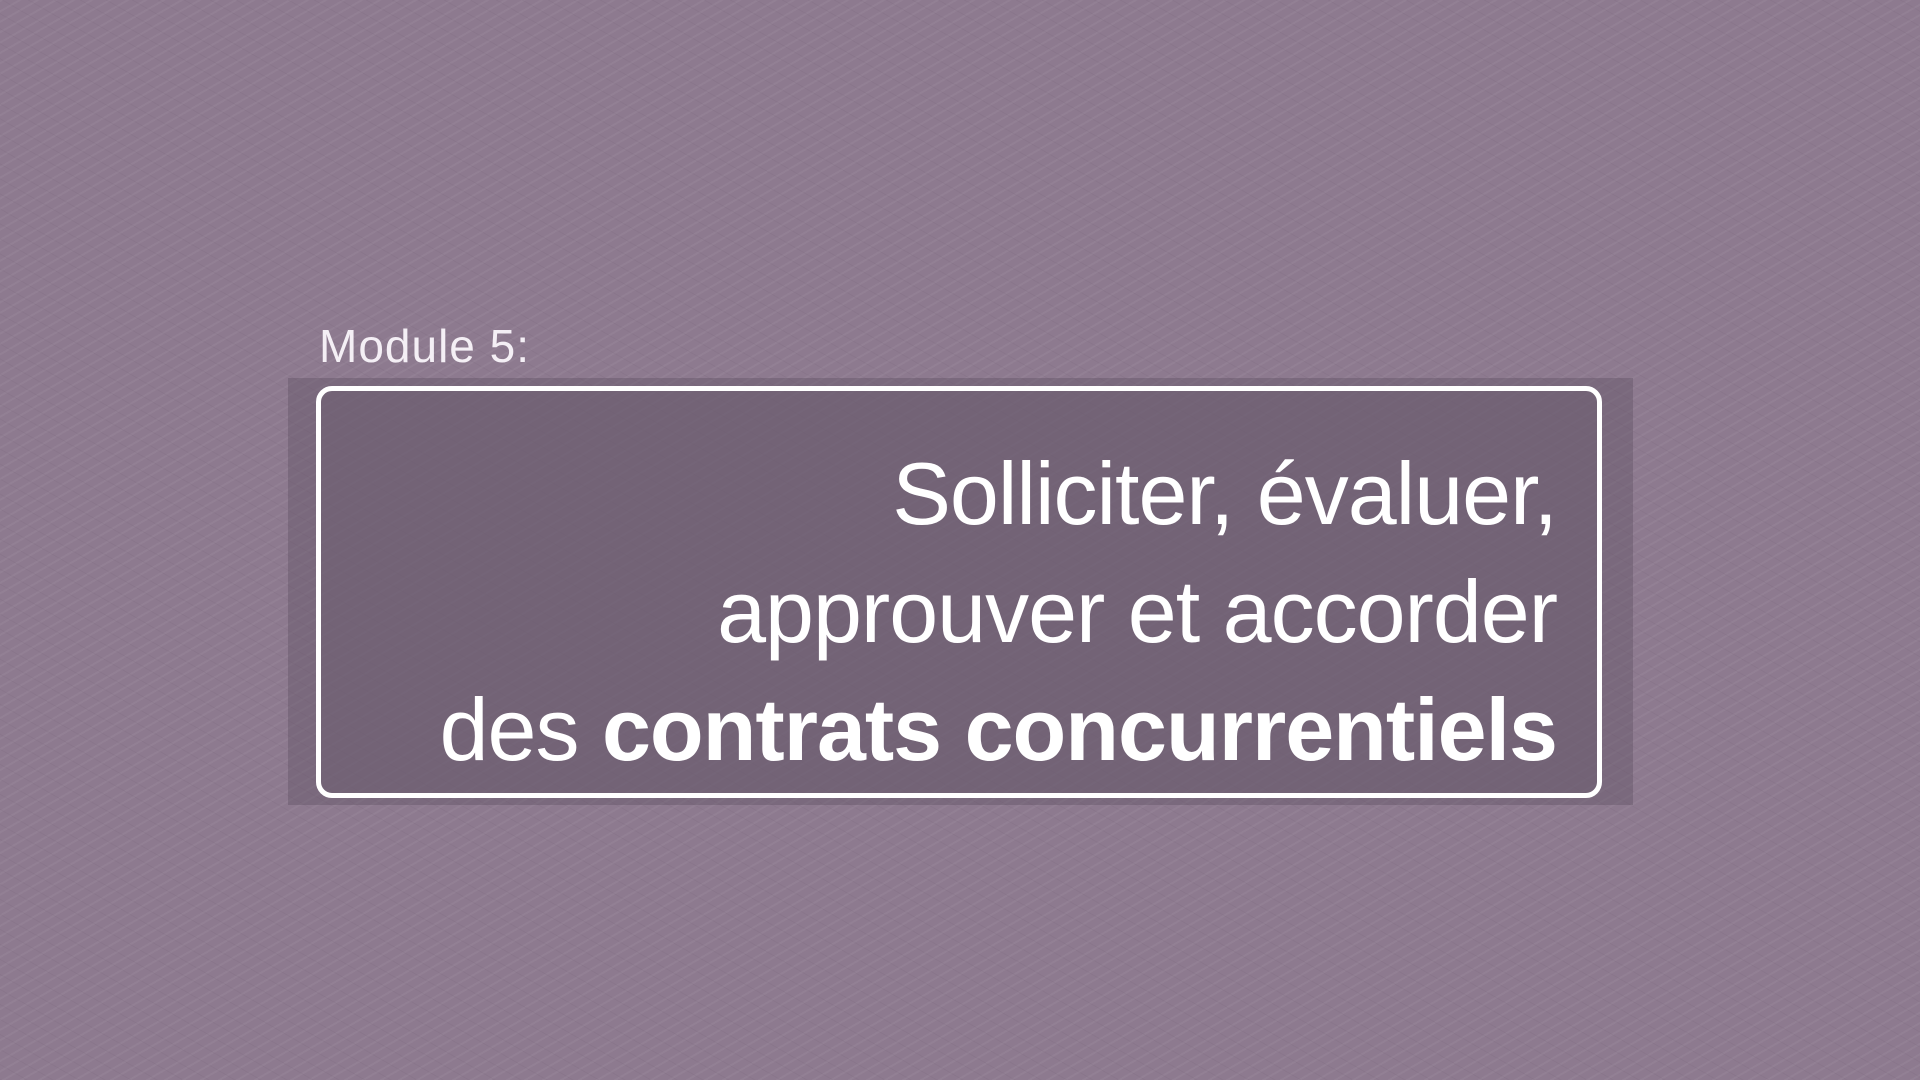  What do you see at coordinates (425, 346) in the screenshot?
I see `module-label: Module 5:` at bounding box center [425, 346].